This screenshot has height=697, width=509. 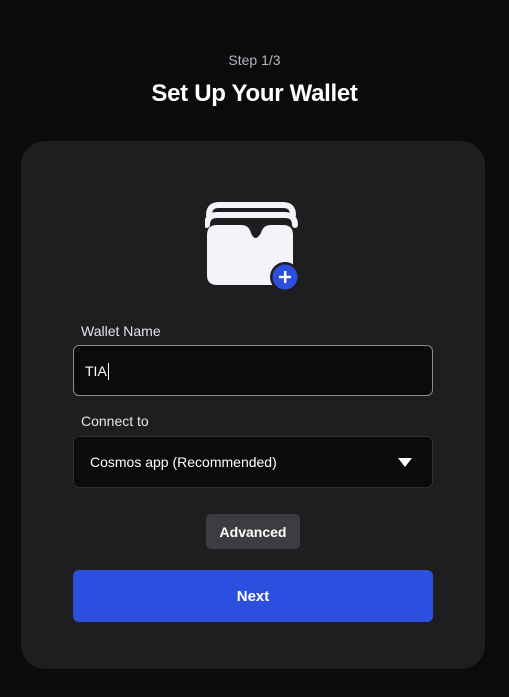 I want to click on advanced-button: Advanced, so click(x=253, y=531).